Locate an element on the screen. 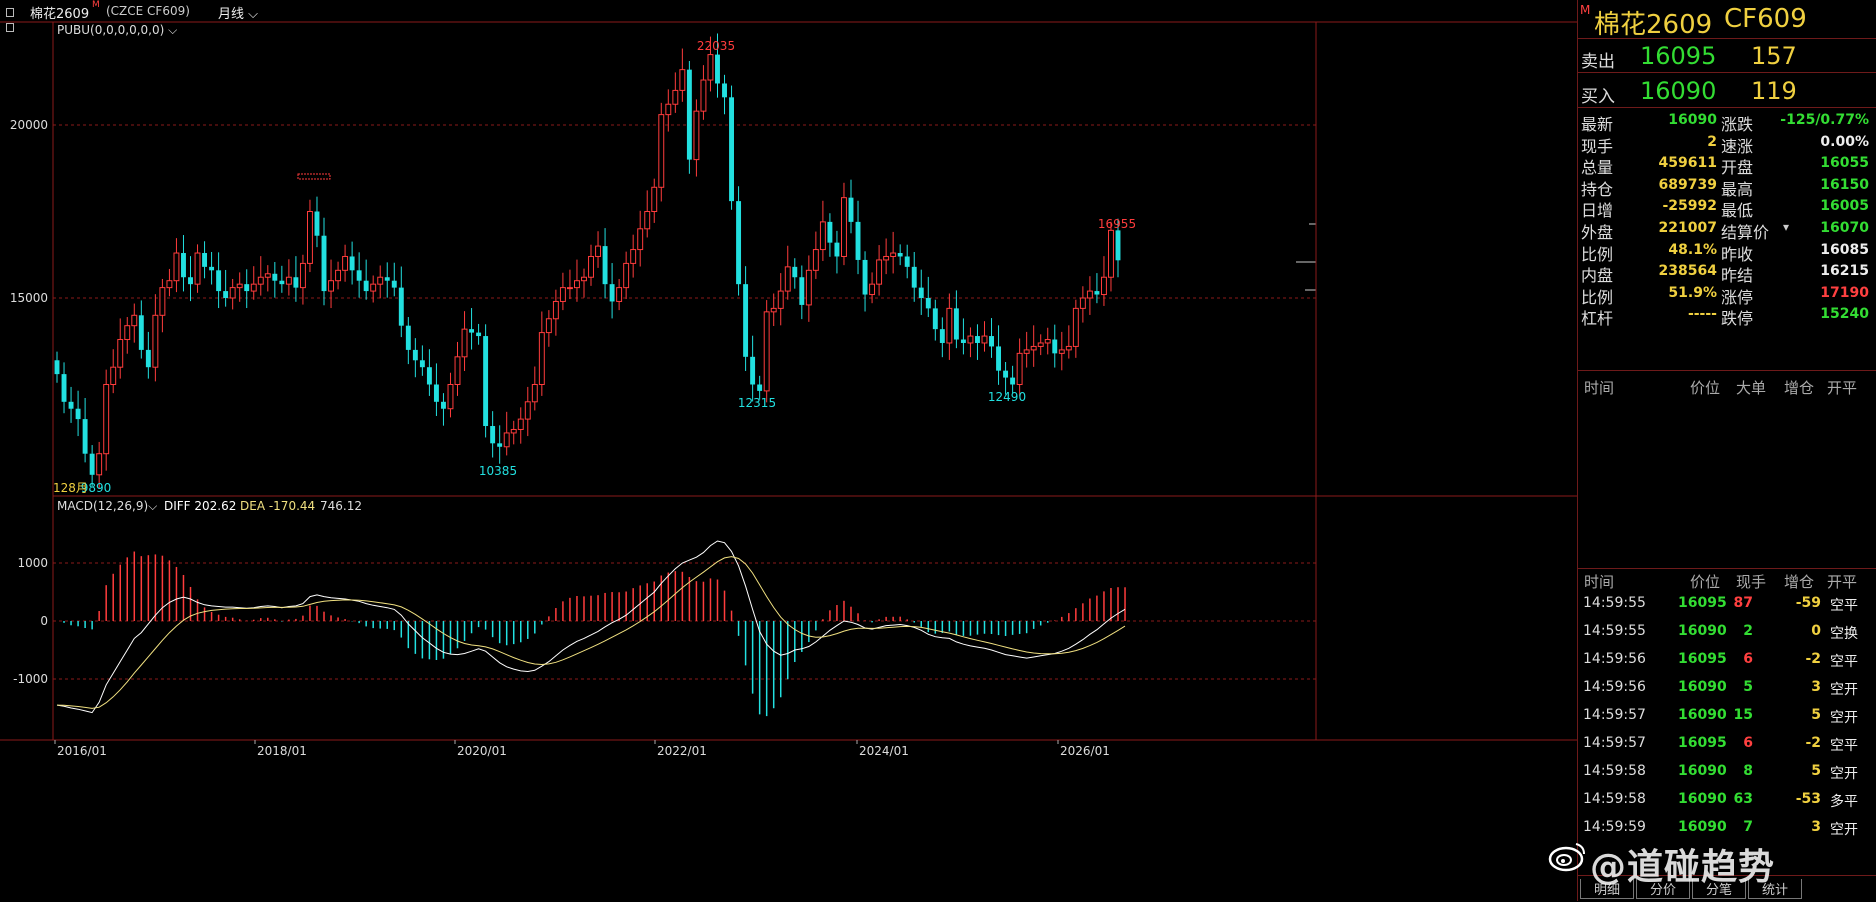 This screenshot has width=1876, height=902. tick-time: 14:59:57 is located at coordinates (1614, 715).